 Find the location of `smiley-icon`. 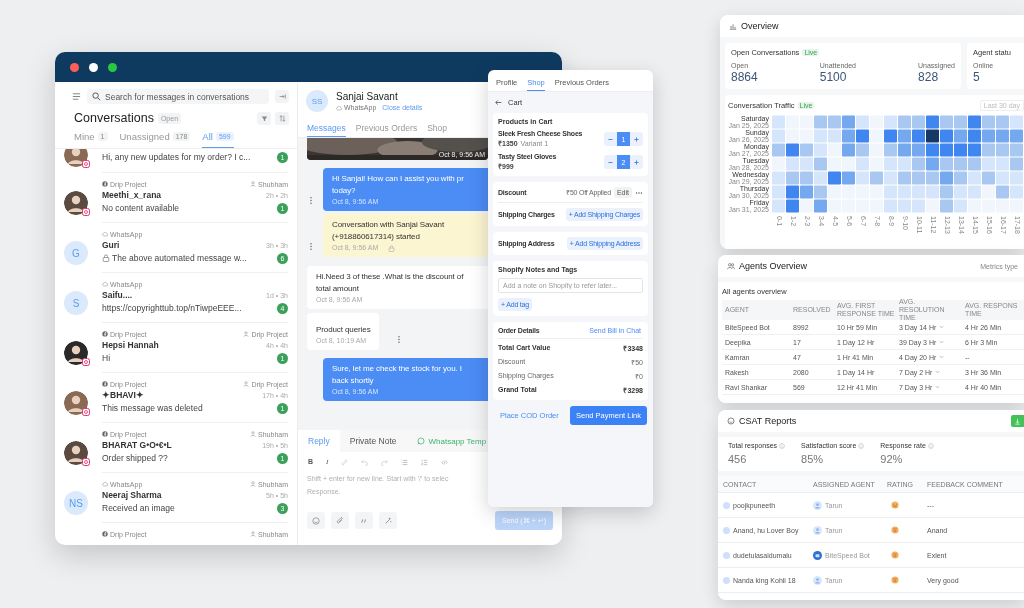

smiley-icon is located at coordinates (316, 520).